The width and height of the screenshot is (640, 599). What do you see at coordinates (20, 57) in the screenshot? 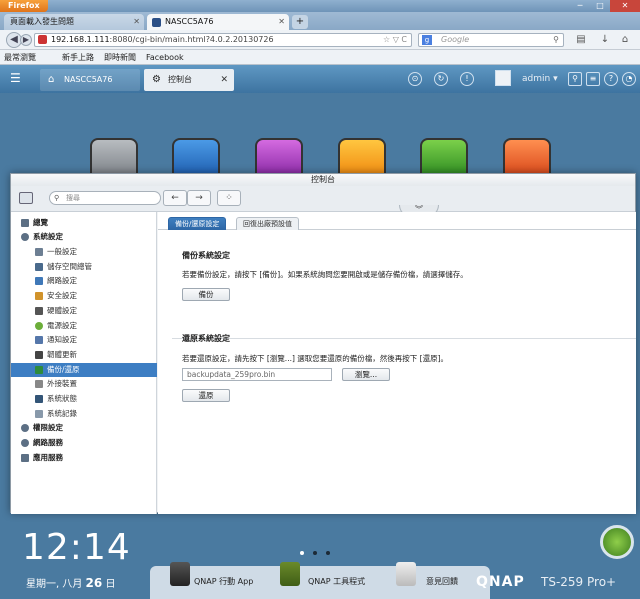
I see `bookmark-most-visited: 最常瀏覽` at bounding box center [20, 57].